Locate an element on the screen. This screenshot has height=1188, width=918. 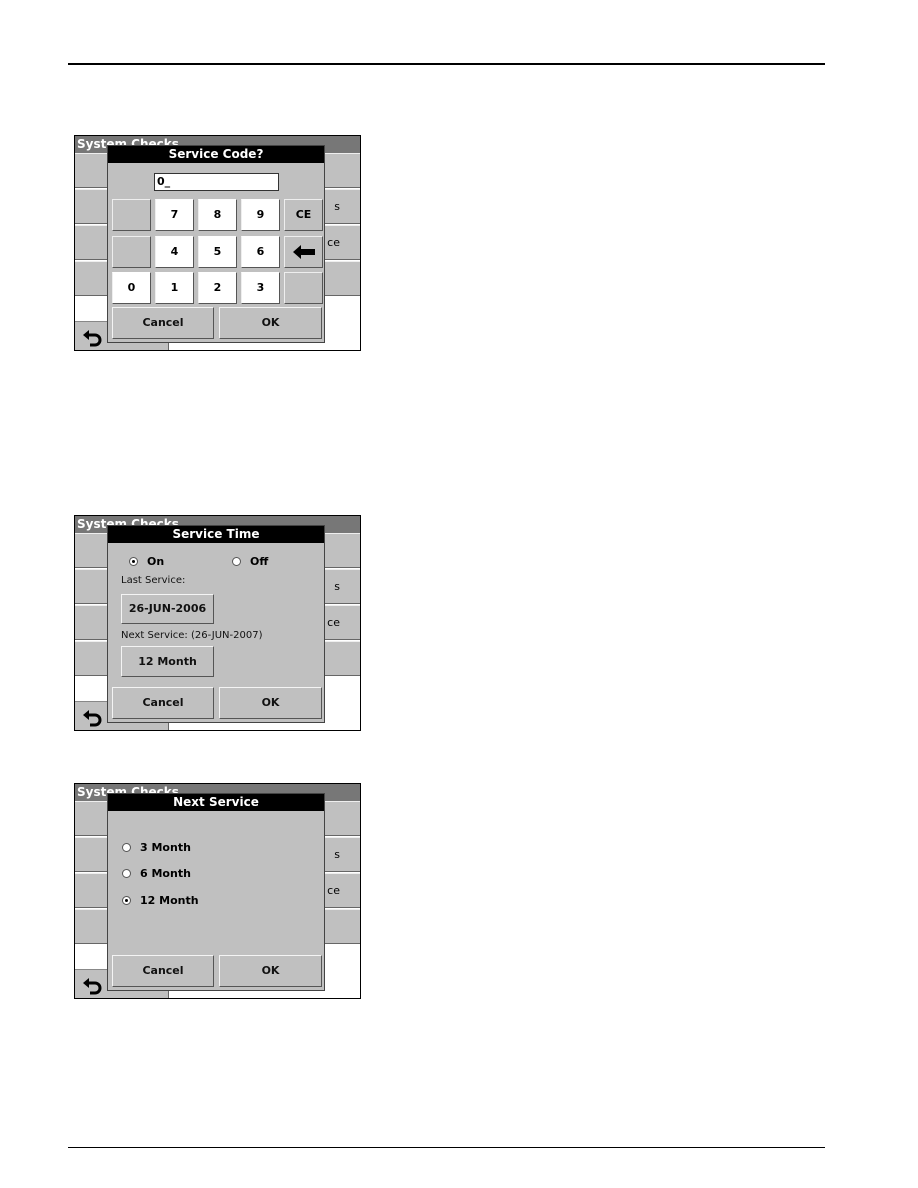
dialog-title: Next Service is located at coordinates (216, 802).